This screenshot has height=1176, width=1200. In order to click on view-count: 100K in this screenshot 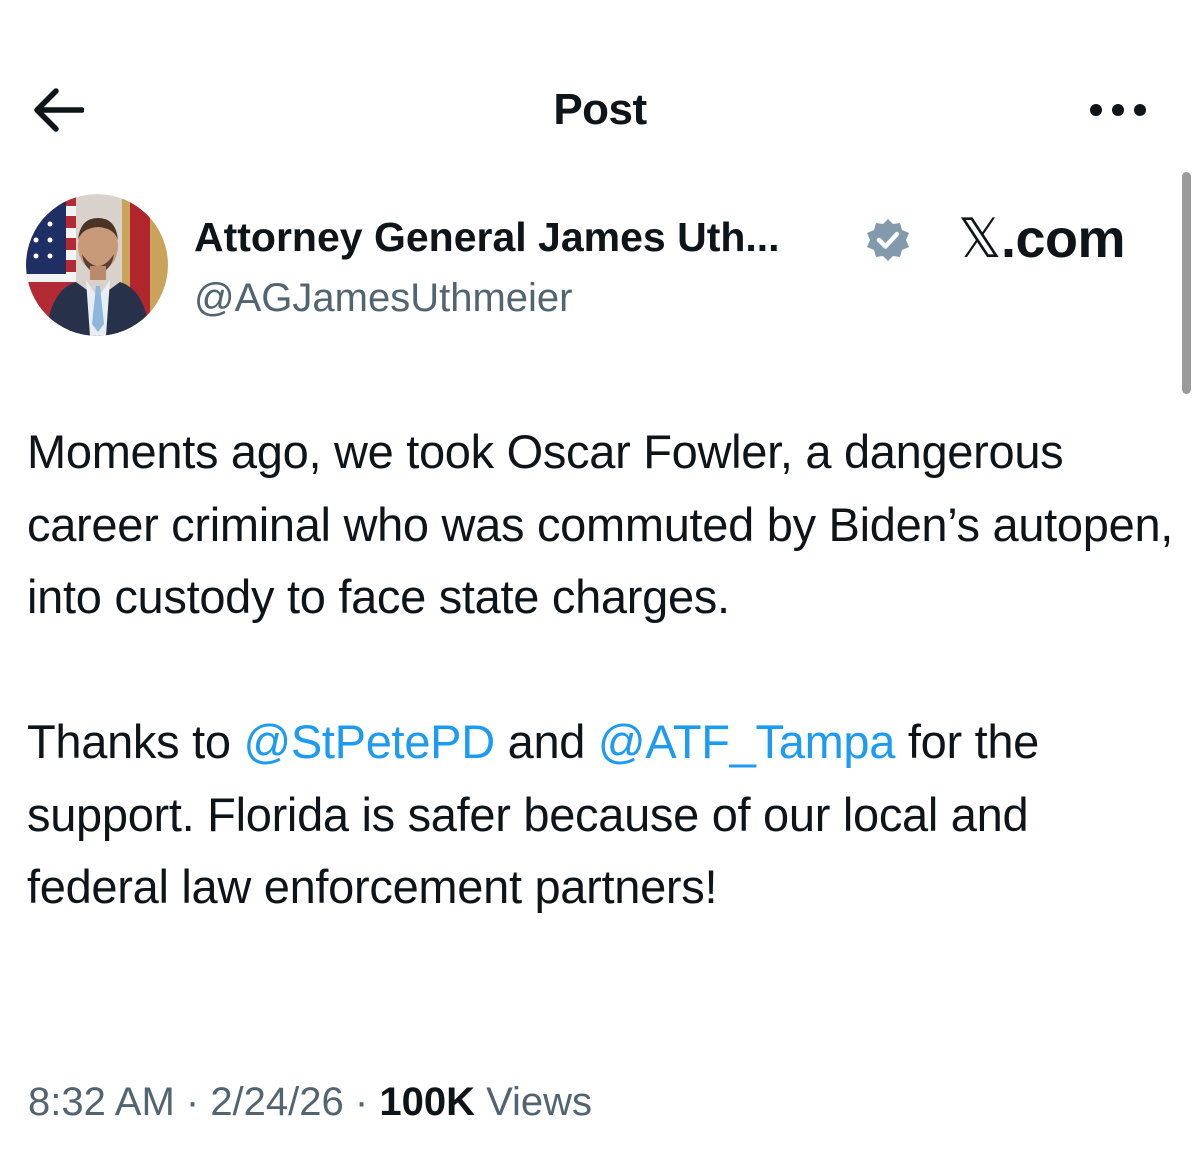, I will do `click(427, 1102)`.